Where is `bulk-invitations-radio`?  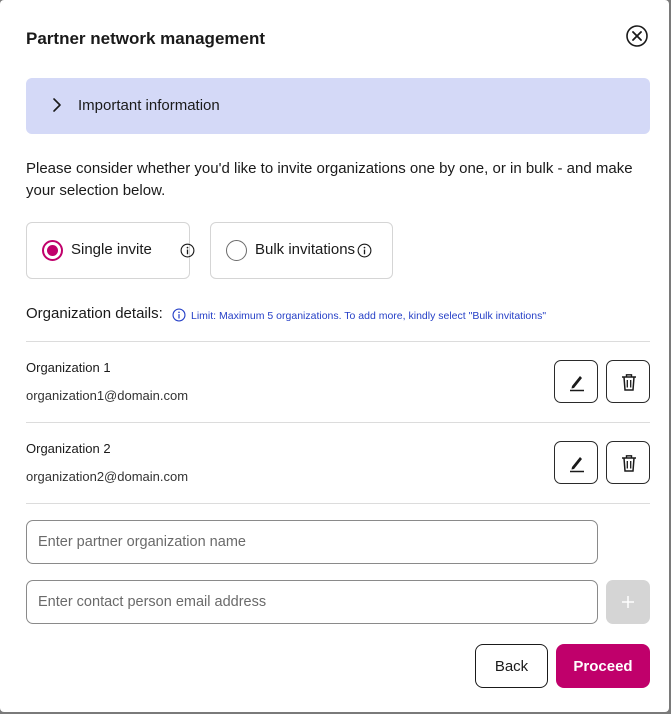 bulk-invitations-radio is located at coordinates (236, 250).